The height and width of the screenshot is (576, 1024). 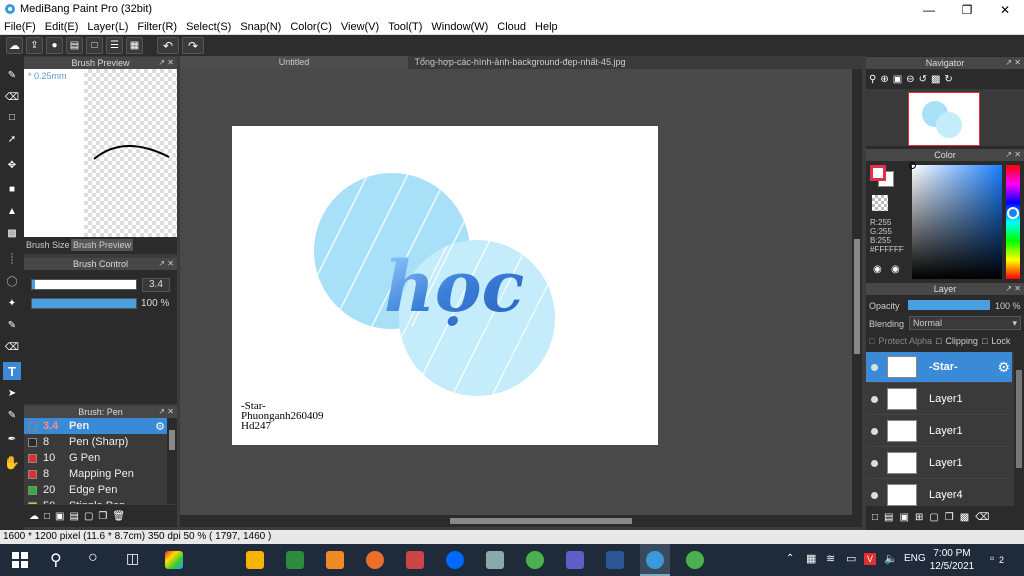 What do you see at coordinates (919, 517) in the screenshot?
I see `add-layer-icon: ⊞` at bounding box center [919, 517].